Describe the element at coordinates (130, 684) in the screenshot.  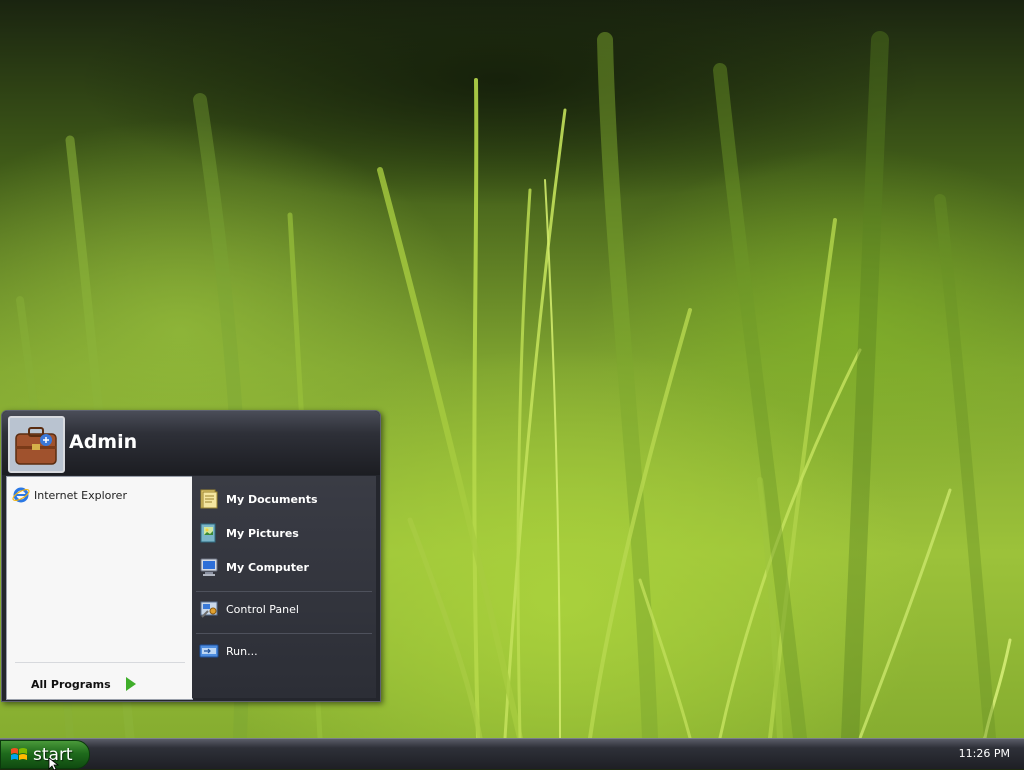
I see `arrow-right-icon` at that location.